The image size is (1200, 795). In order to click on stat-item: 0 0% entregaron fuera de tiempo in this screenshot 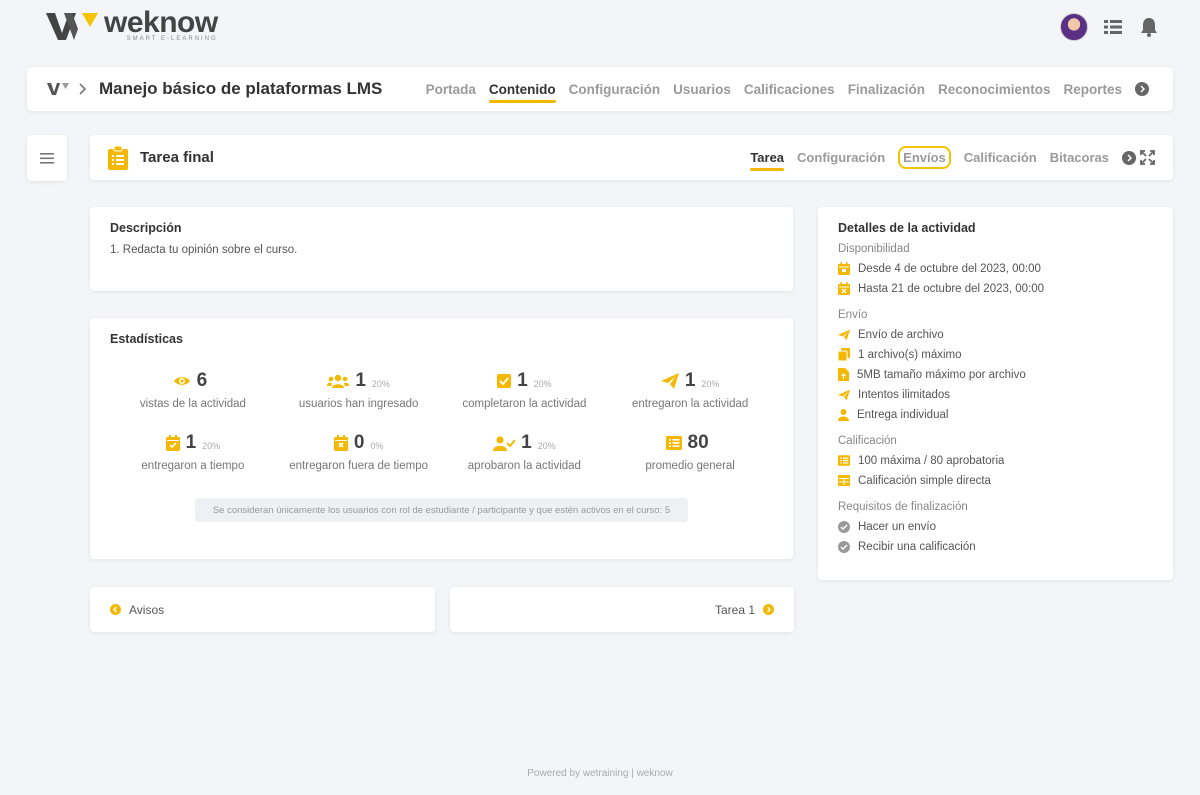, I will do `click(359, 452)`.